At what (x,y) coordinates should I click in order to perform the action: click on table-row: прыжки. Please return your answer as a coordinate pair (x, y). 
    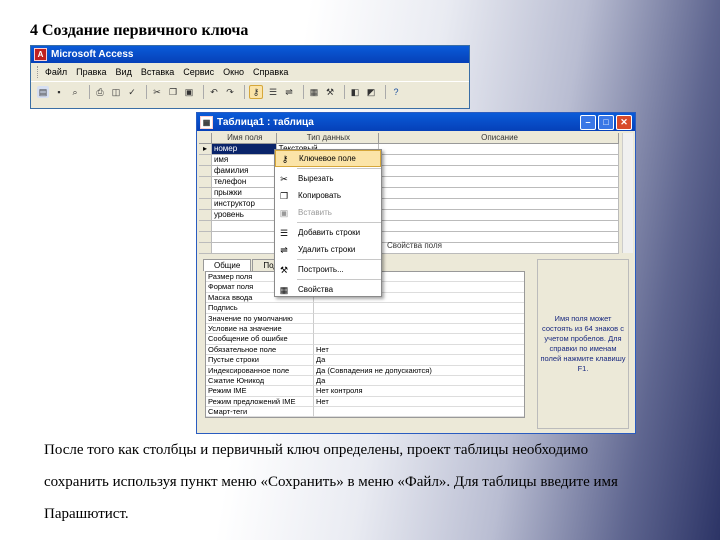
    Looking at the image, I should click on (409, 193).